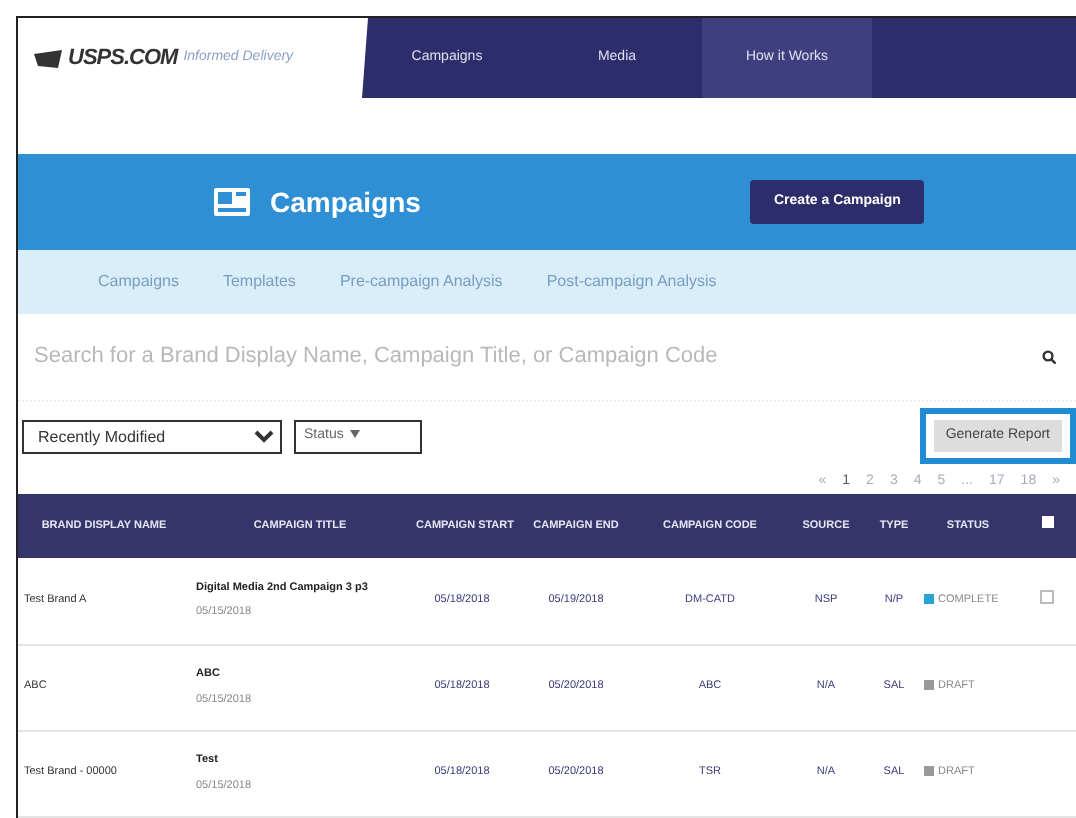  I want to click on sort-select: Recently Modified, so click(152, 436).